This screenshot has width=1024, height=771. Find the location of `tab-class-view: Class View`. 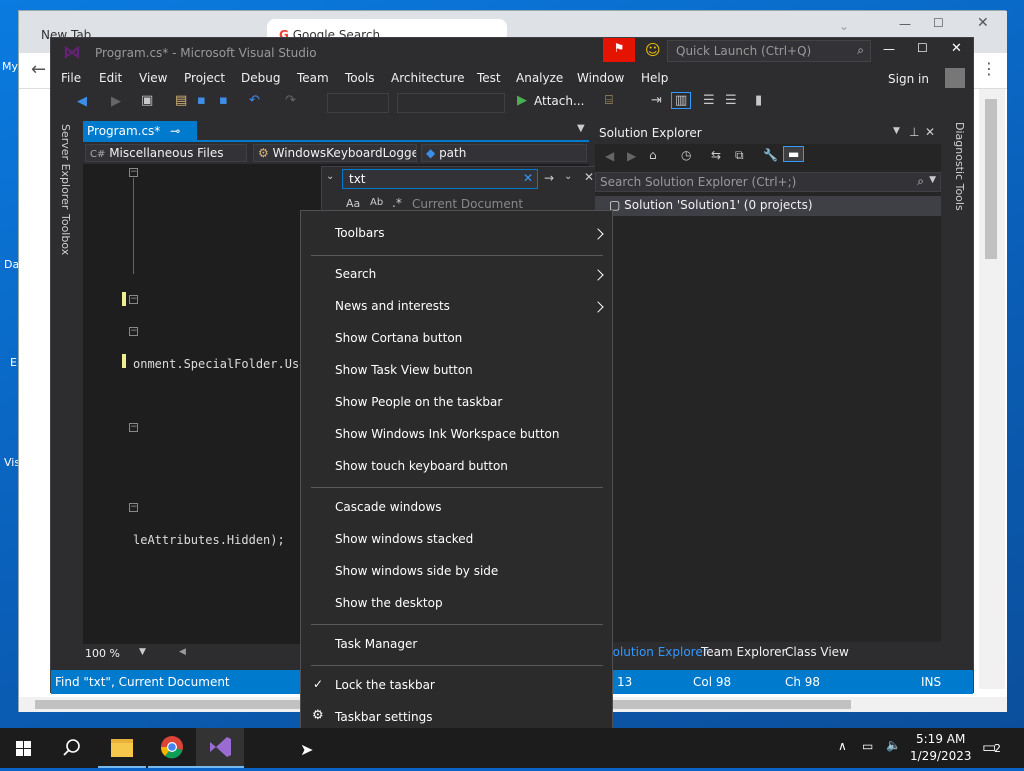

tab-class-view: Class View is located at coordinates (817, 652).